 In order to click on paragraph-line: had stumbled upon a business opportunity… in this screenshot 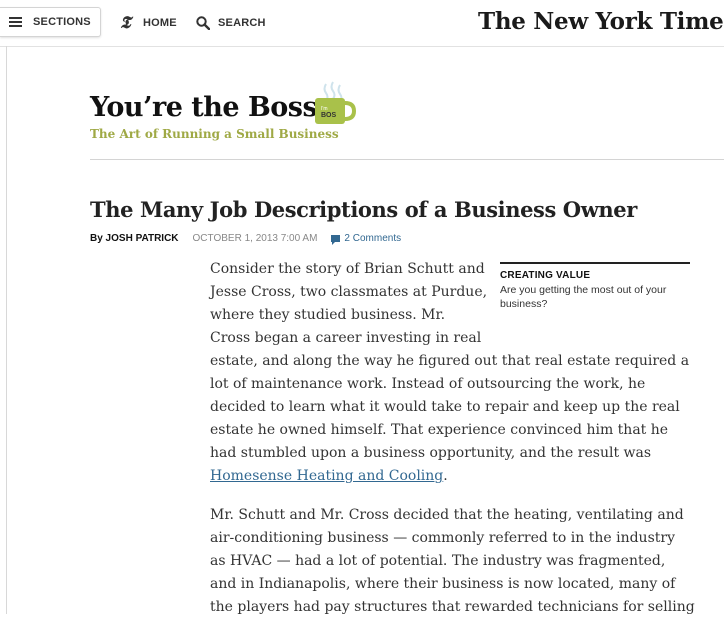, I will do `click(431, 453)`.